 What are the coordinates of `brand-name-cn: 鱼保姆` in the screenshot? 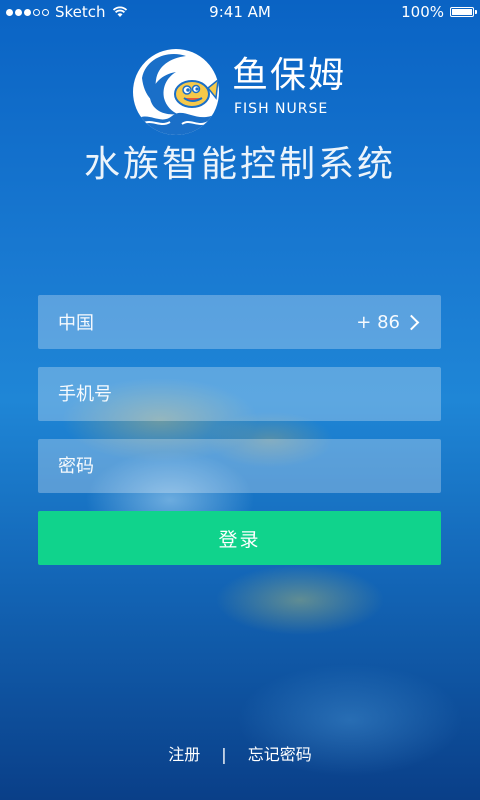 It's located at (289, 75).